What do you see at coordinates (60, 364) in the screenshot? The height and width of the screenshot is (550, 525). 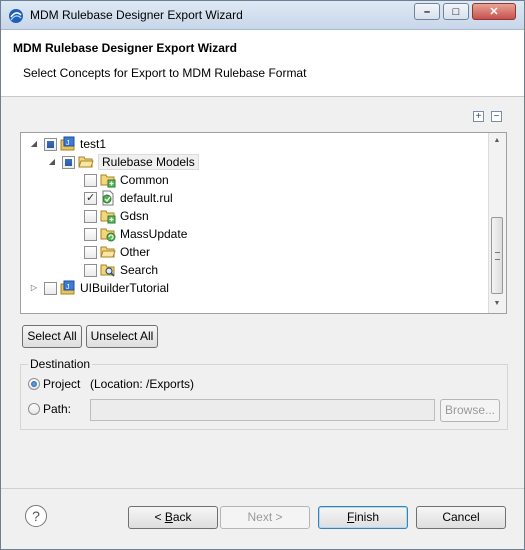 I see `destination-legend: Destination` at bounding box center [60, 364].